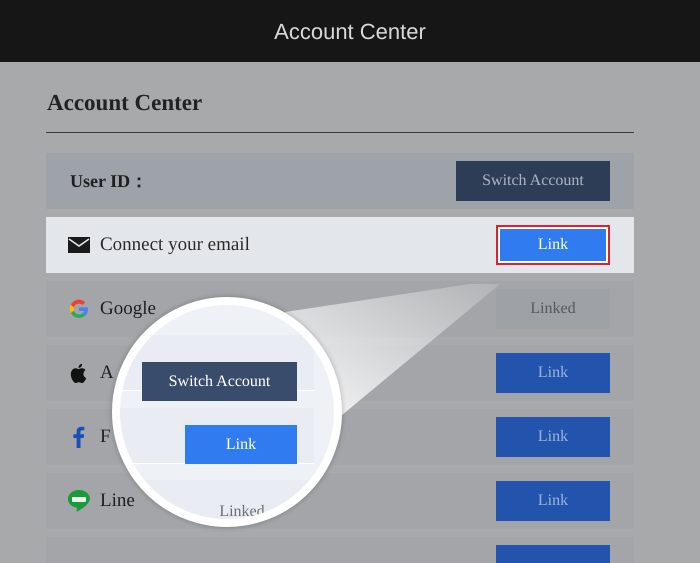 Image resolution: width=700 pixels, height=563 pixels. Describe the element at coordinates (117, 500) in the screenshot. I see `provider-label: Line` at that location.